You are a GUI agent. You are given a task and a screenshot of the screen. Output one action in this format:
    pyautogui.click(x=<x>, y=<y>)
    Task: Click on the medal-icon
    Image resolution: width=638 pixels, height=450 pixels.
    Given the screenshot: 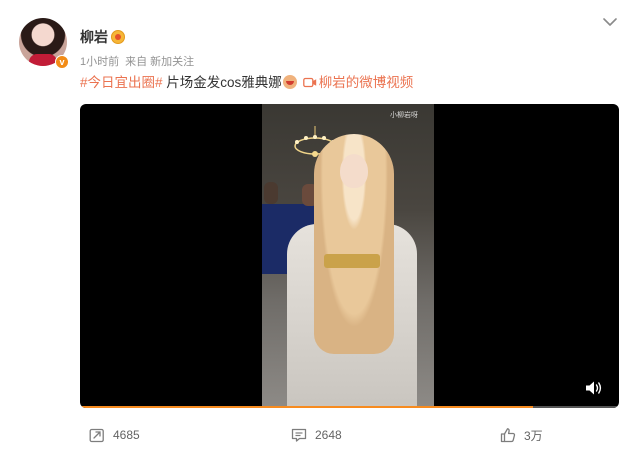 What is the action you would take?
    pyautogui.click(x=118, y=37)
    